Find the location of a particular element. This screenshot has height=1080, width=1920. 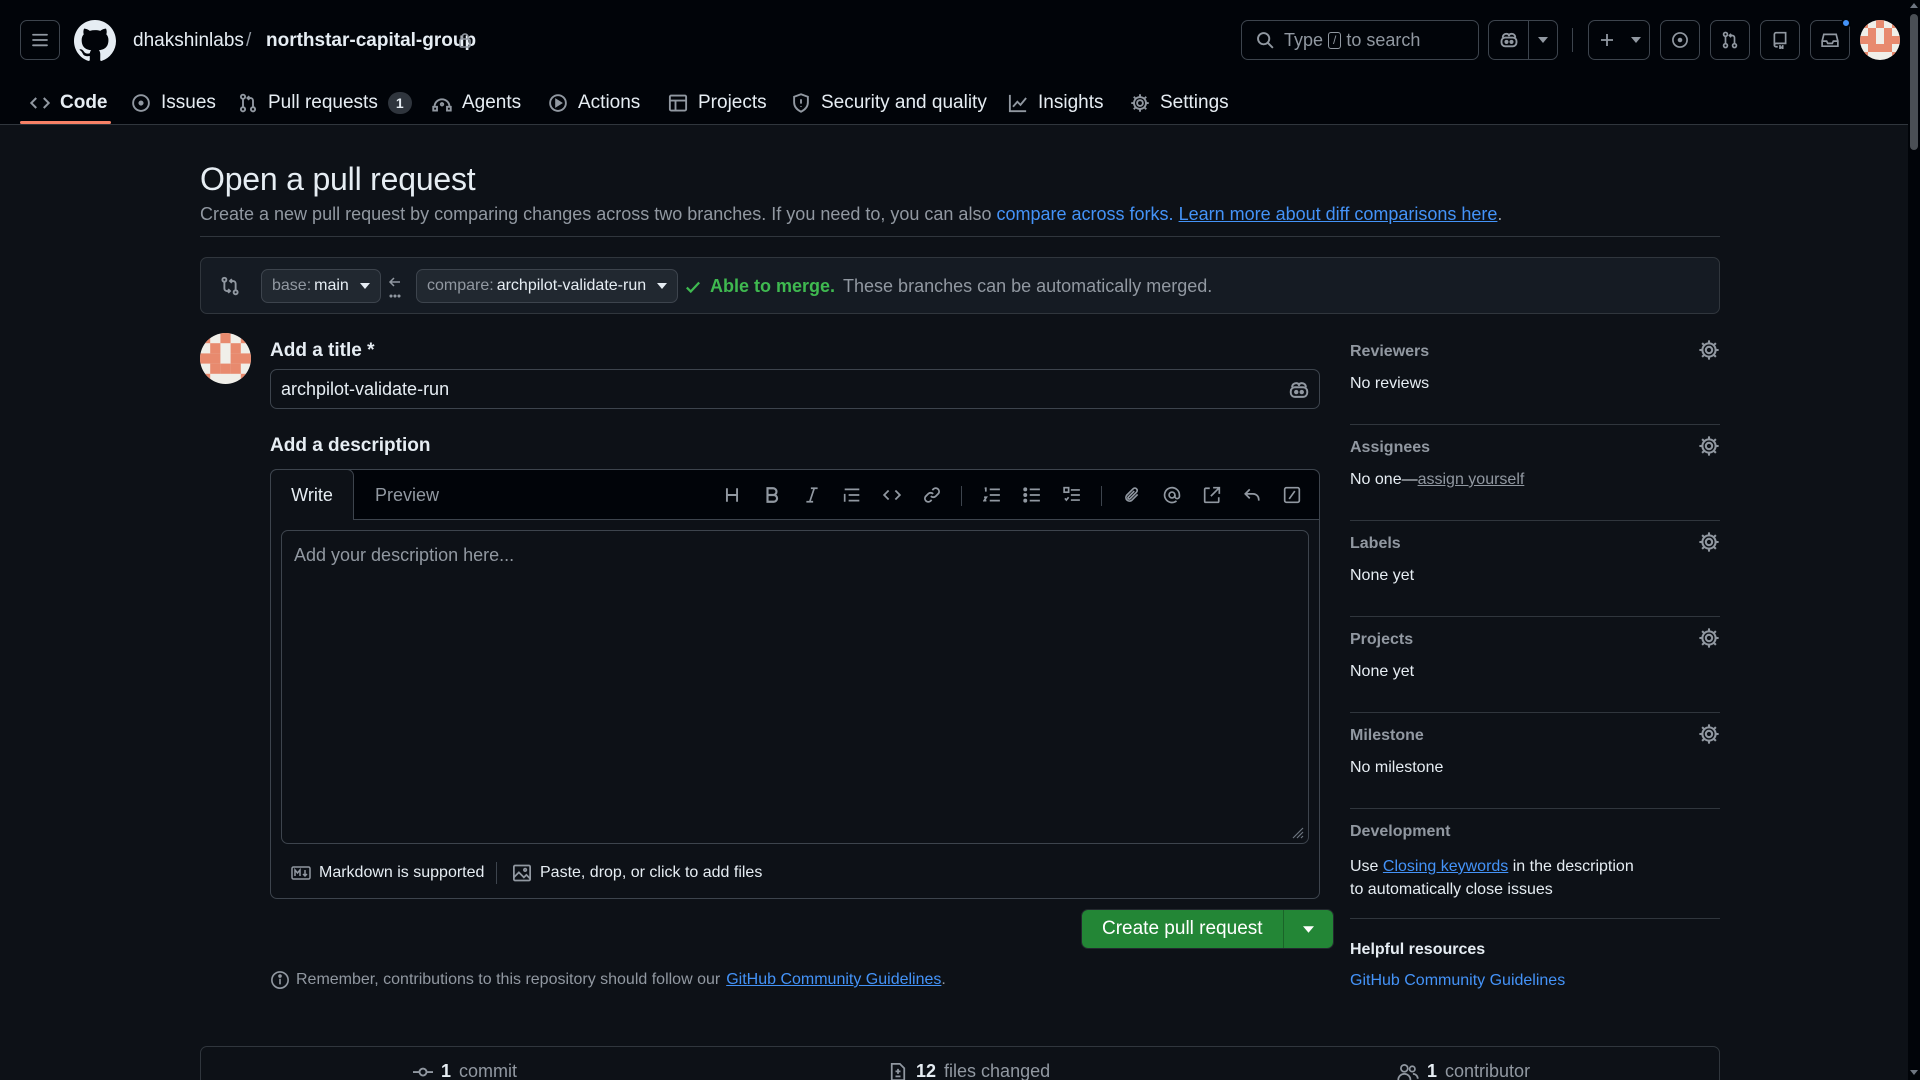

breadcrumb-owner: dhakshinlabs is located at coordinates (188, 41).